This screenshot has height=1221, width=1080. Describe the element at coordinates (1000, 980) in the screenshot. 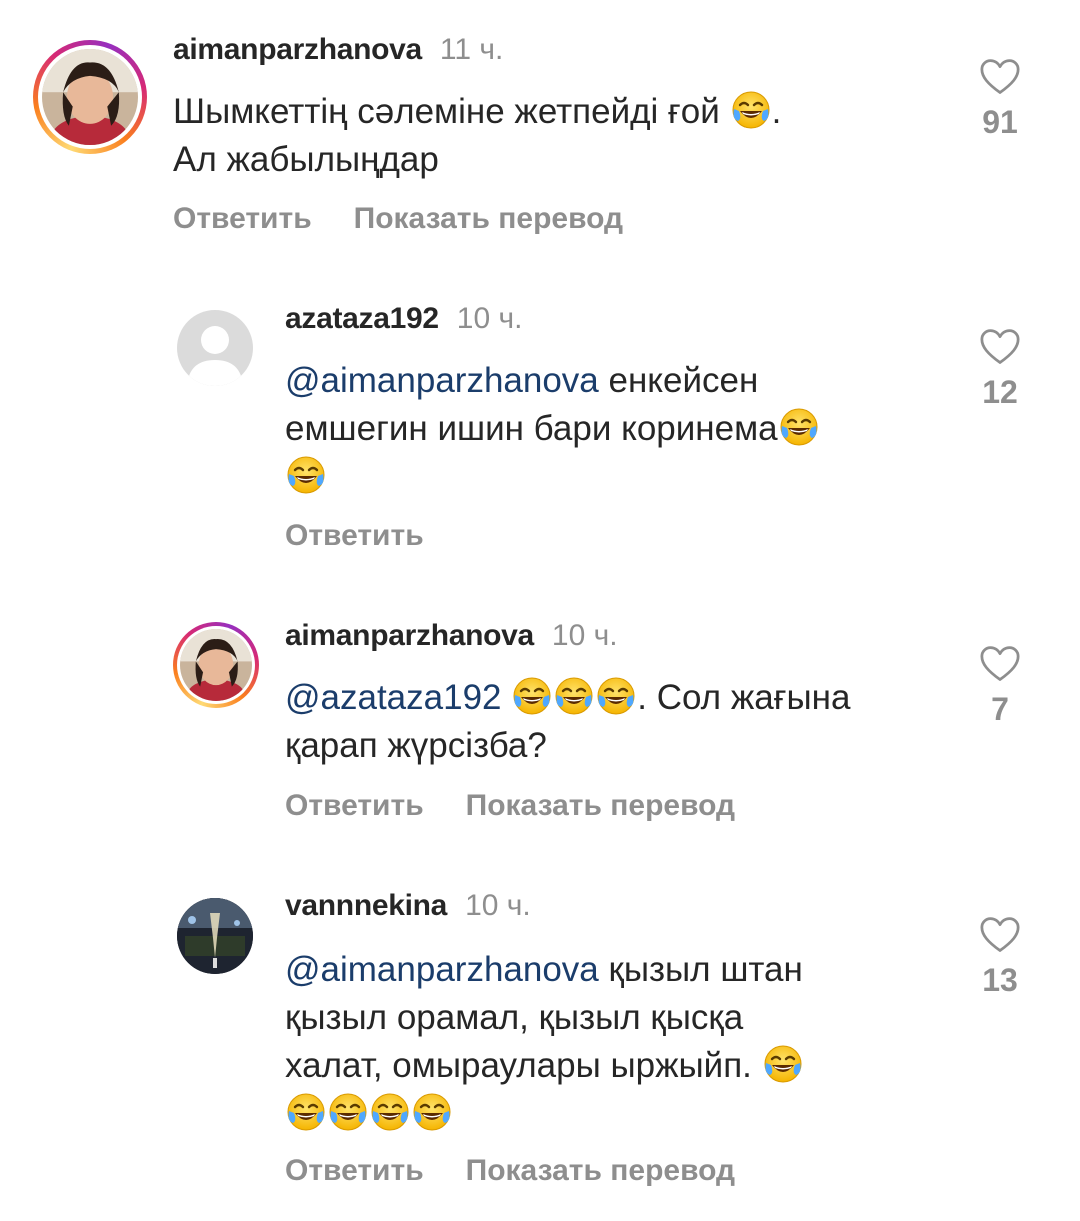

I see `like-count: 13` at that location.